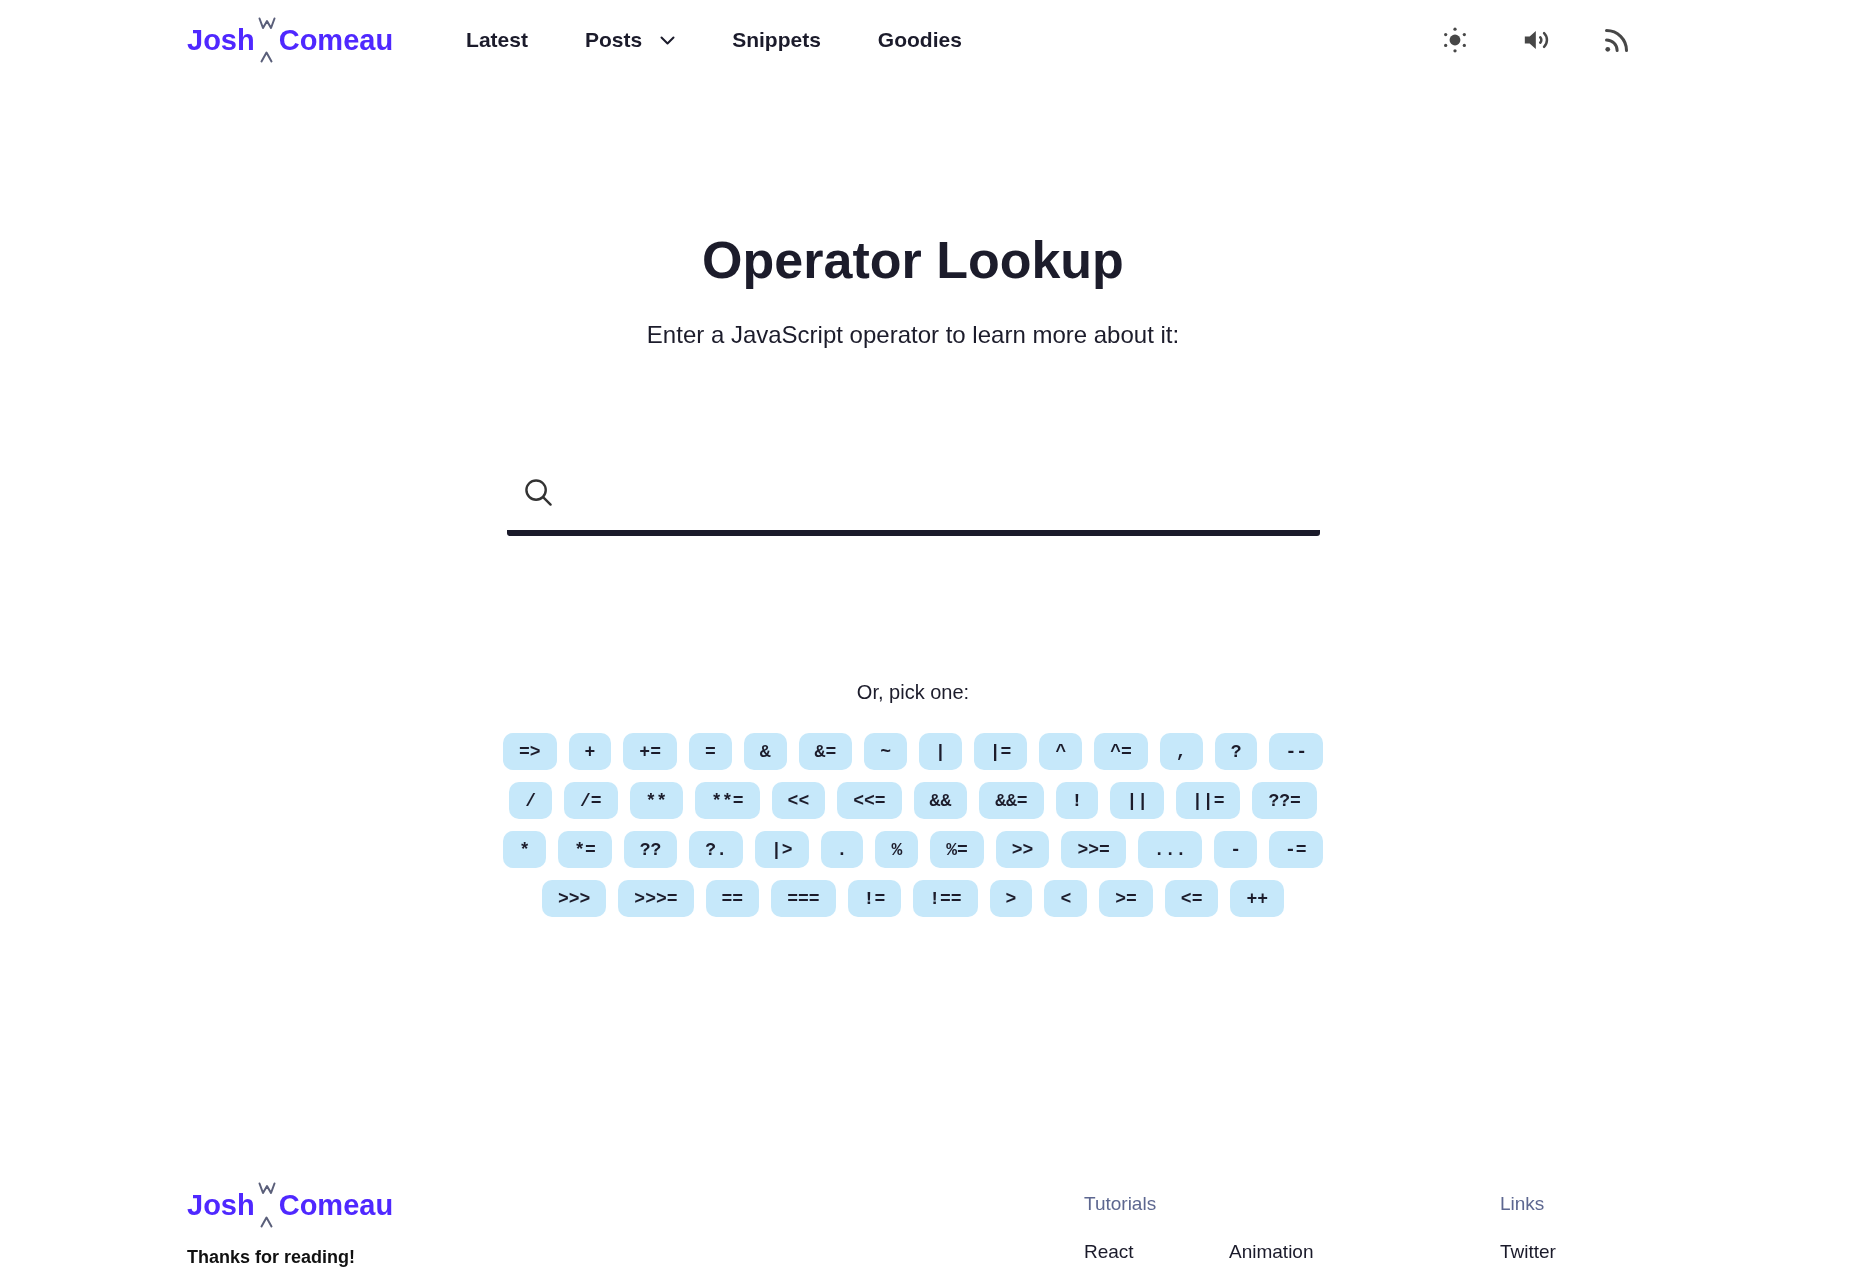 The height and width of the screenshot is (1280, 1856). I want to click on operator-button: -=, so click(1296, 849).